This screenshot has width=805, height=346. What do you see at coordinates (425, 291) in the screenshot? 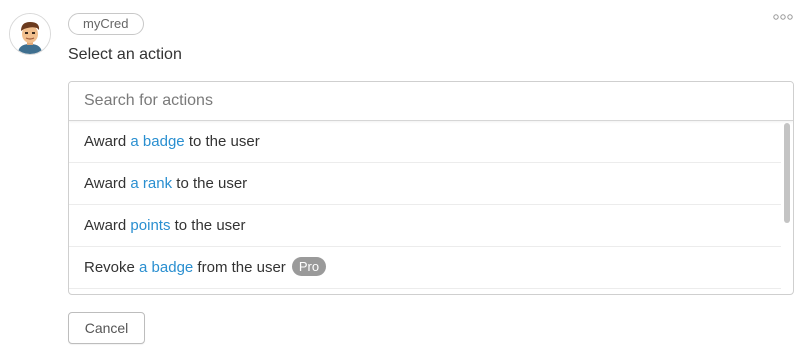
I see `list-item` at bounding box center [425, 291].